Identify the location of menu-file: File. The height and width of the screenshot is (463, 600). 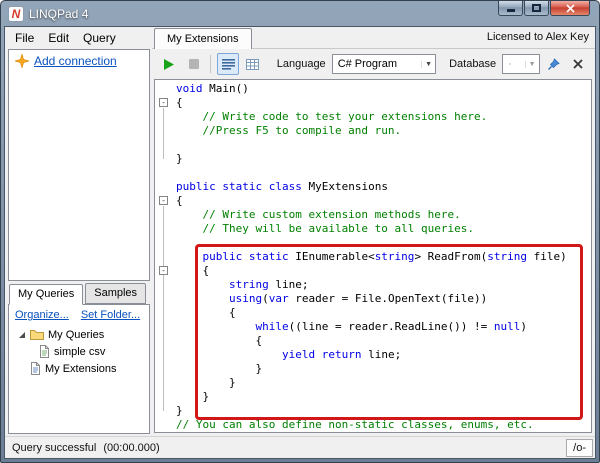
(24, 38).